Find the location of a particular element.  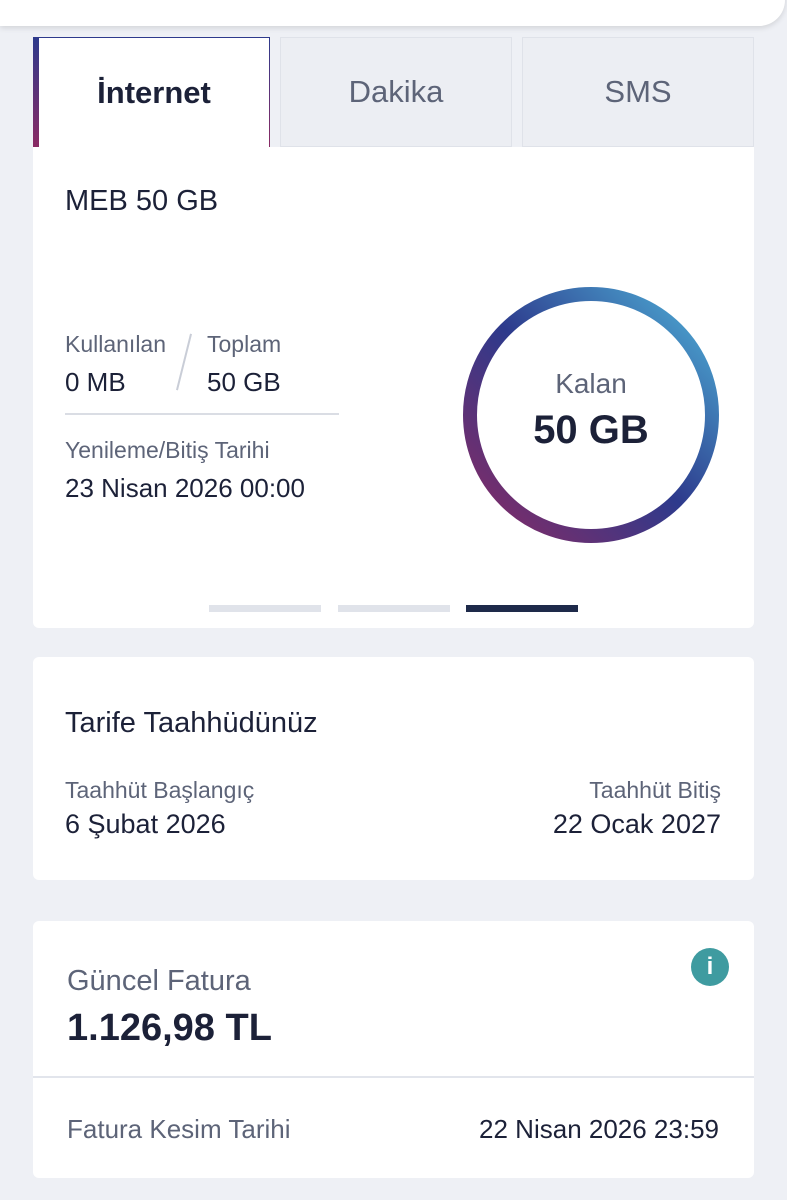

renewal-label: Yenileme/Bitiş Tarihi is located at coordinates (167, 450).